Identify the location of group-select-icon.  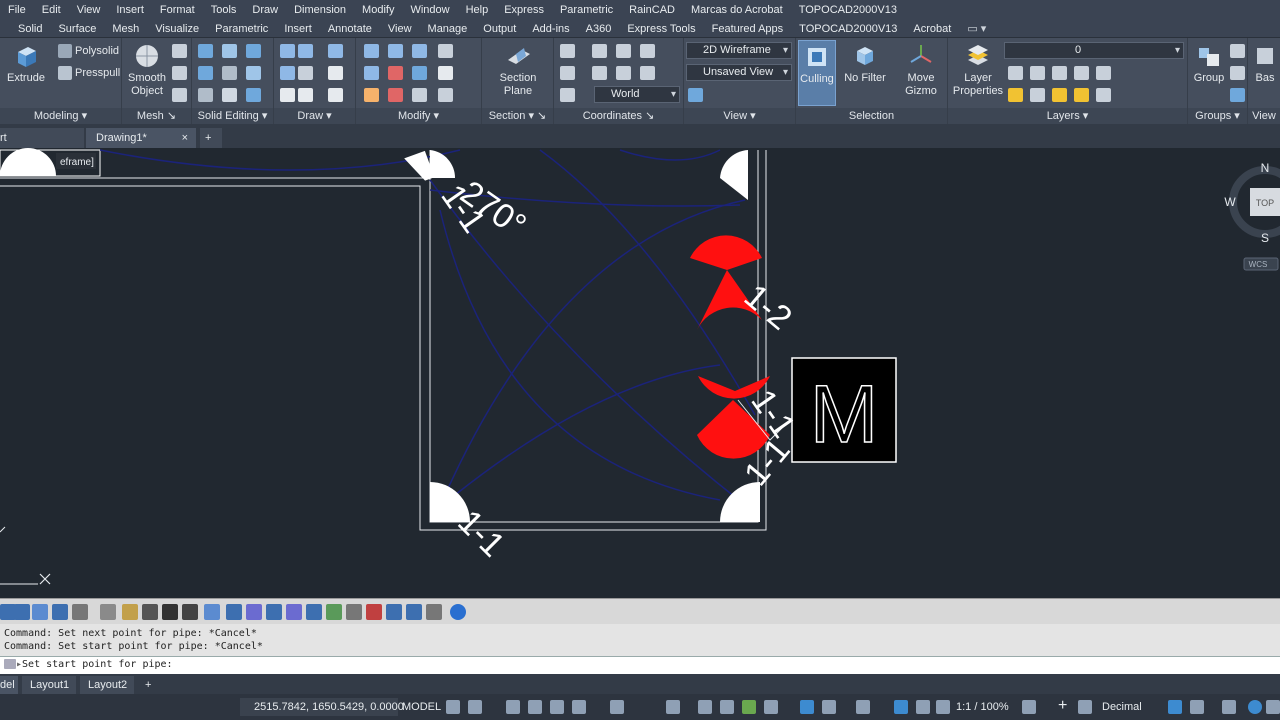
(1237, 95).